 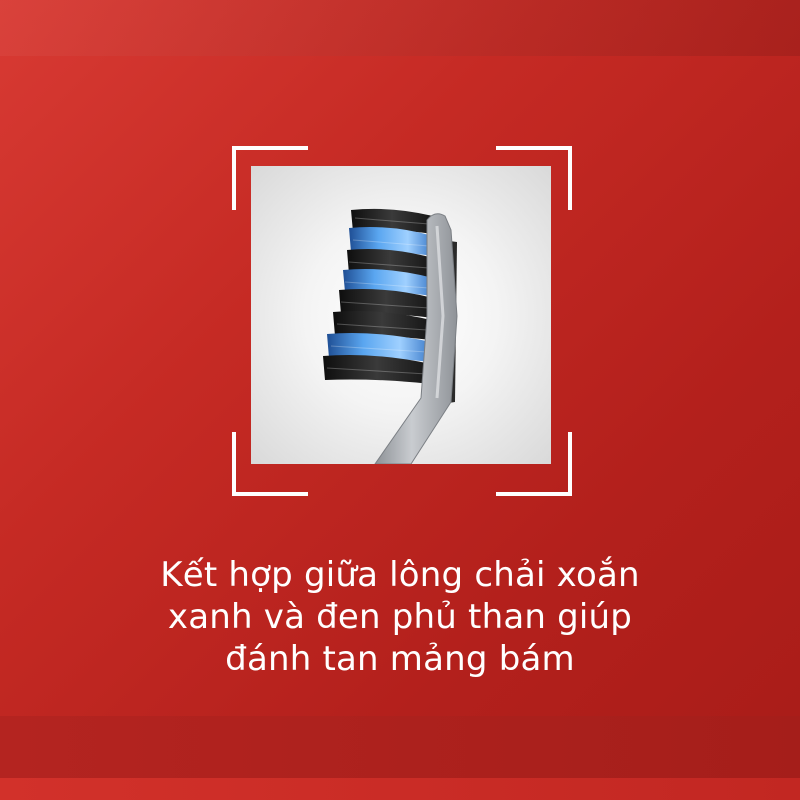 What do you see at coordinates (400, 659) in the screenshot?
I see `caption-line-3: đánh tan mảng bám` at bounding box center [400, 659].